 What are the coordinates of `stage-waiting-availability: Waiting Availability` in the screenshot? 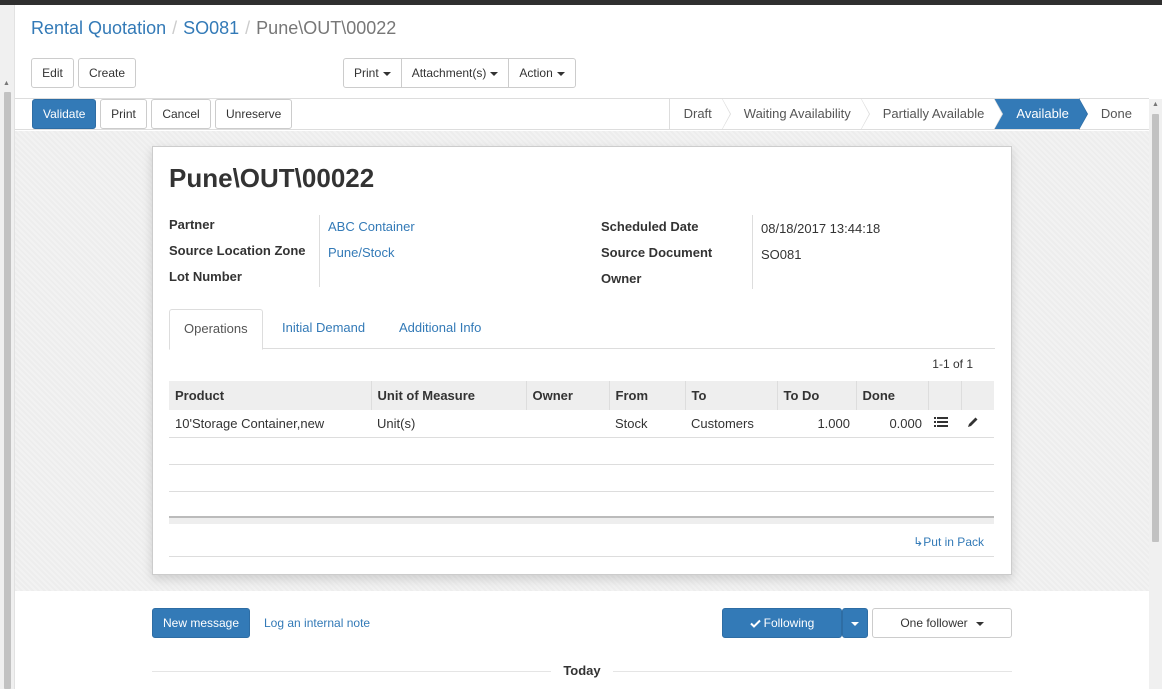 It's located at (795, 114).